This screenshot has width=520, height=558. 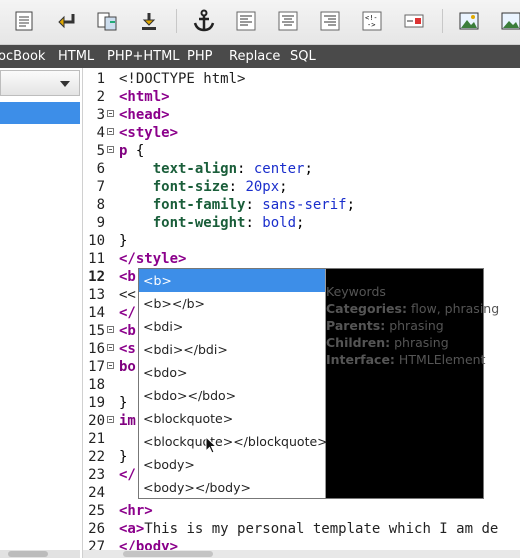 I want to click on line-number: 25, so click(x=96, y=511).